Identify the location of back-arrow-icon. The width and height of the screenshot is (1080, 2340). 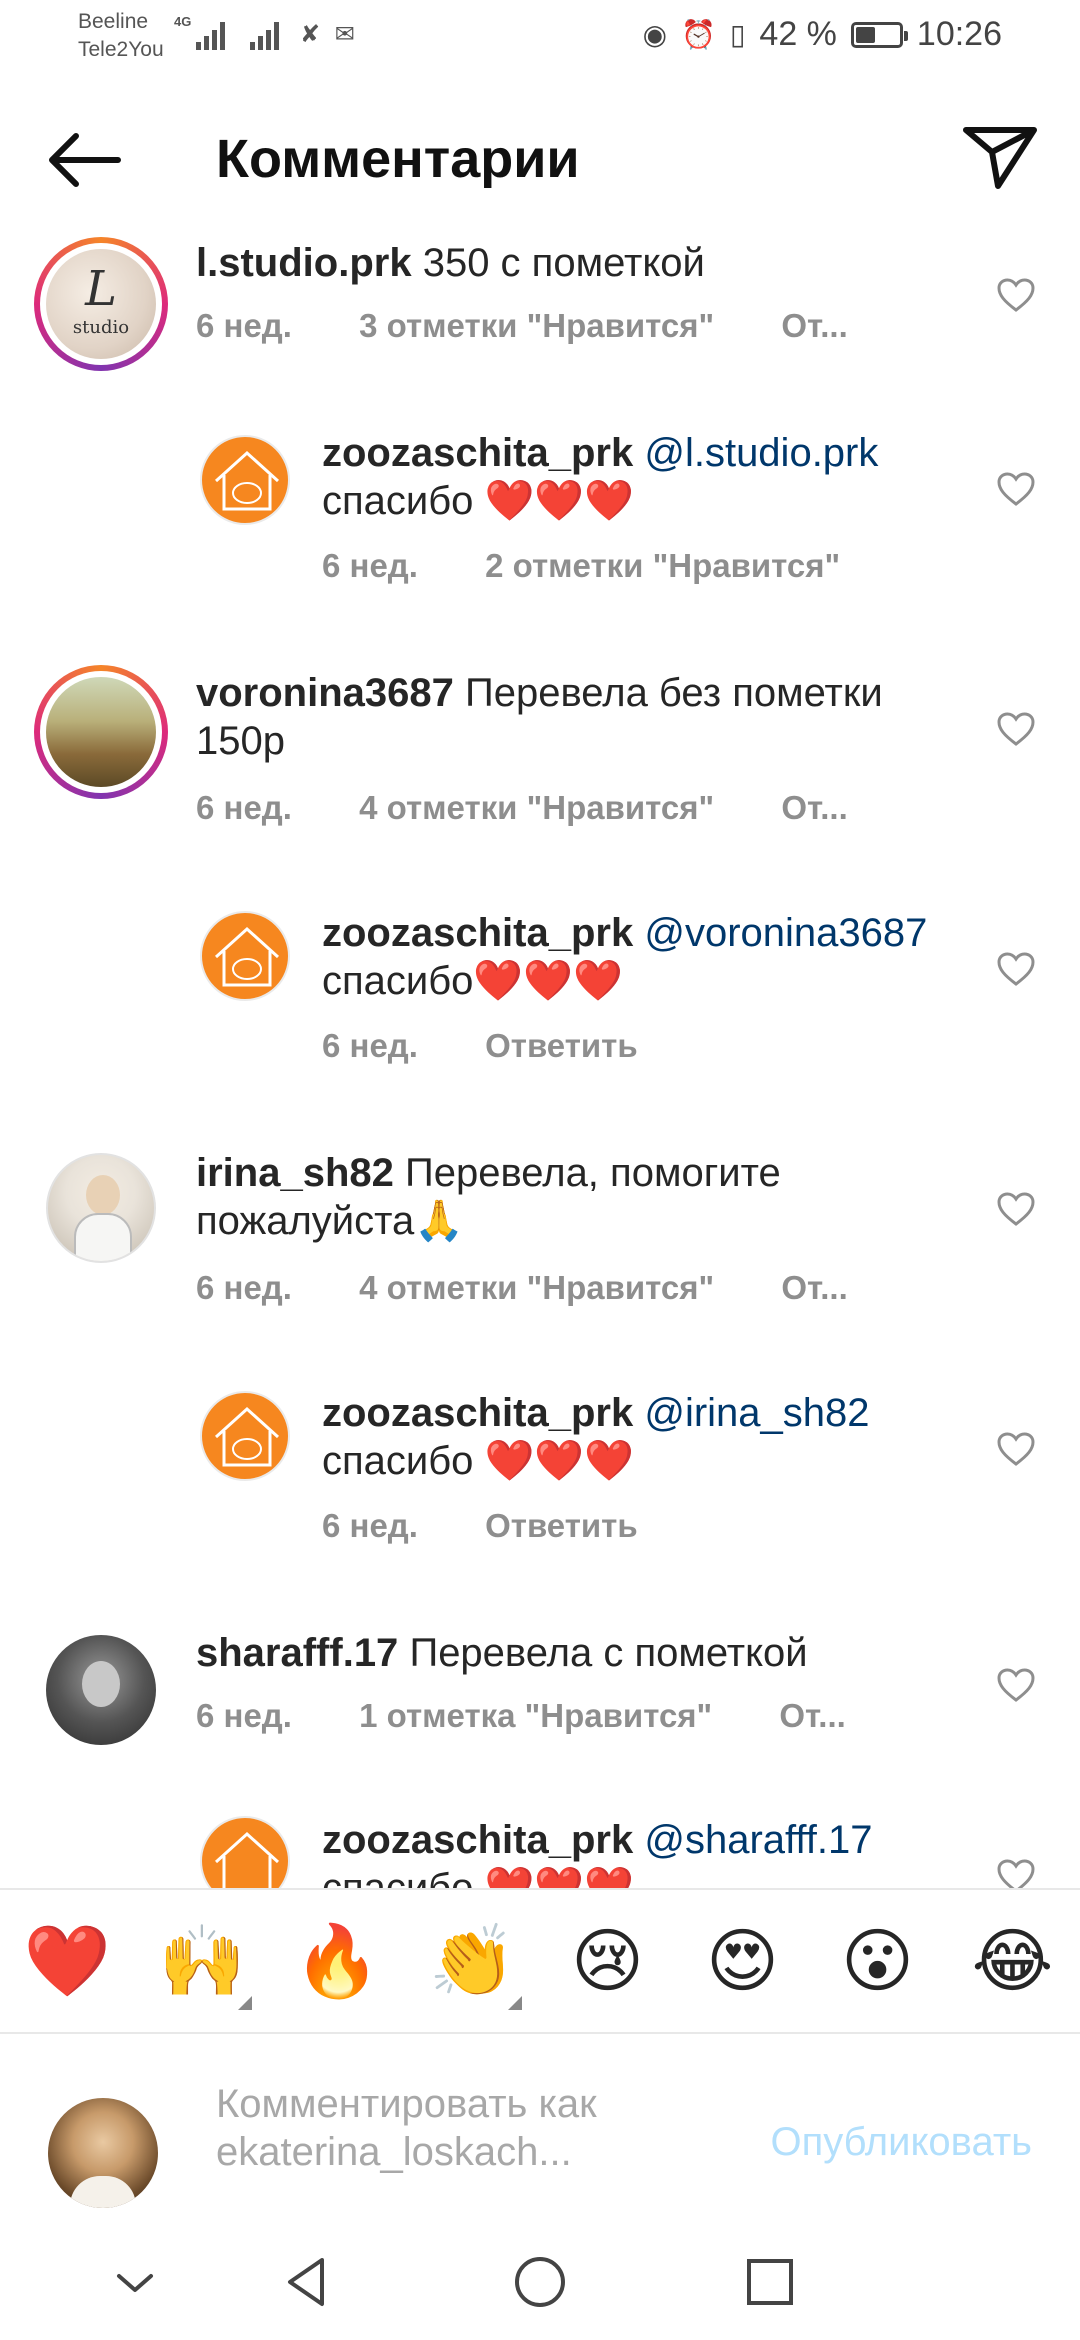
(84, 160).